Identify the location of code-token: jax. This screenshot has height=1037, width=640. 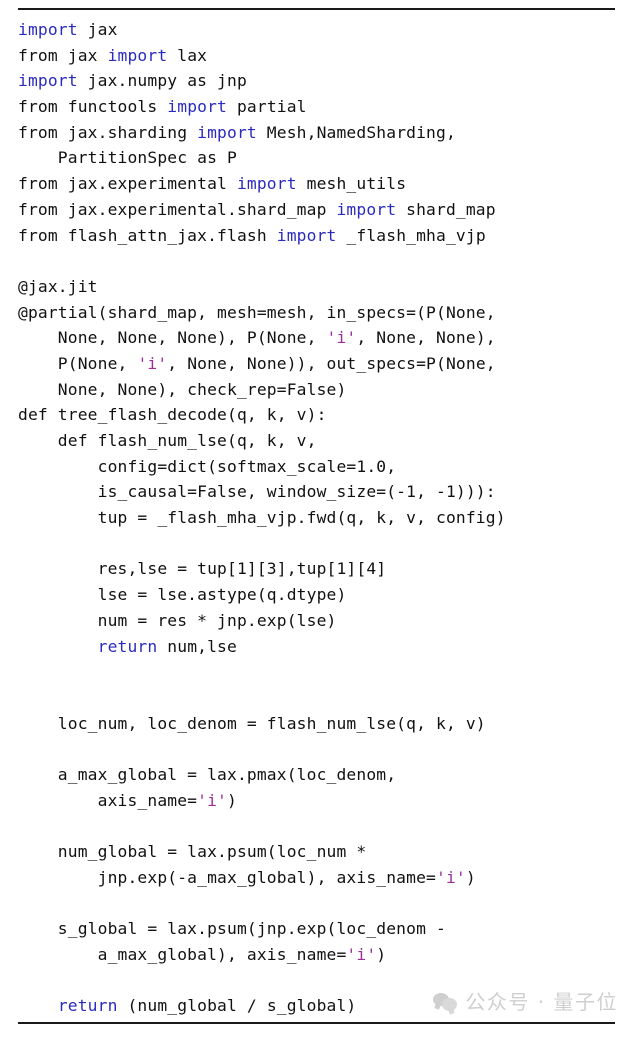
(97, 29).